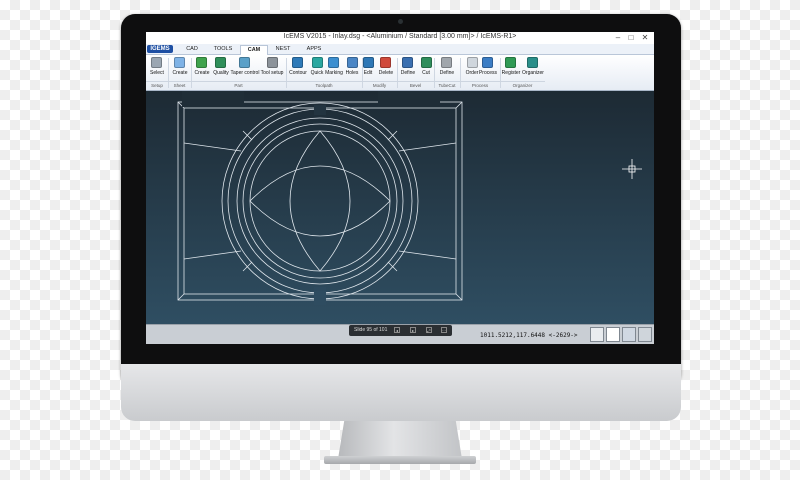 This screenshot has height=480, width=800. Describe the element at coordinates (272, 69) in the screenshot. I see `tool-button-tool-setup: Tool setup` at that location.